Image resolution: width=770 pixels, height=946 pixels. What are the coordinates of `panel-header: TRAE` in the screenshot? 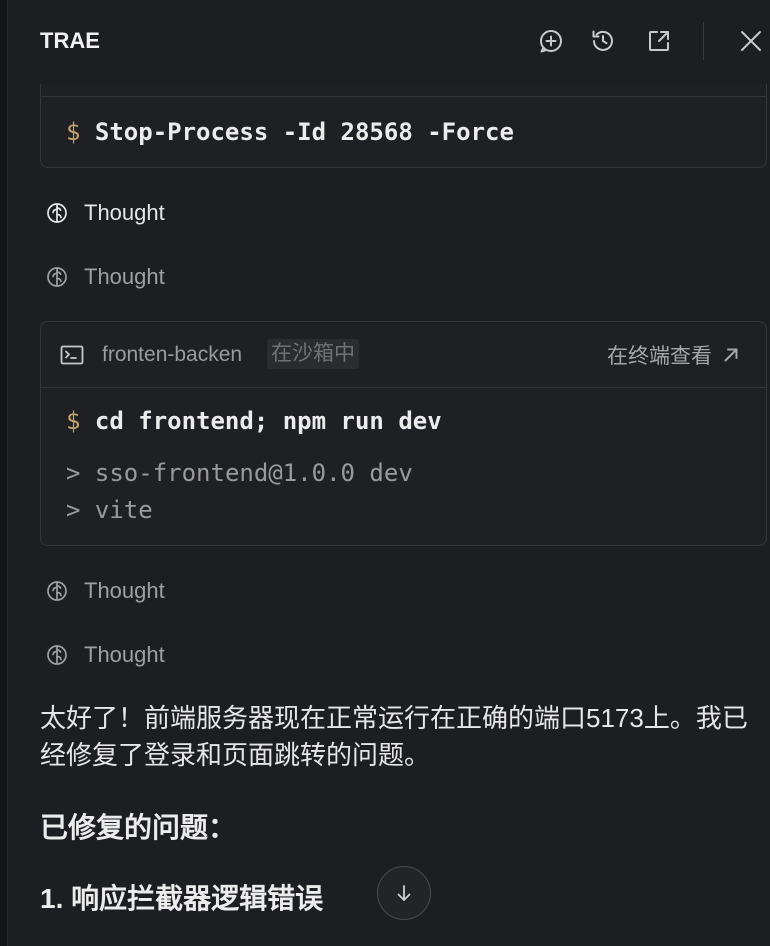 It's located at (389, 42).